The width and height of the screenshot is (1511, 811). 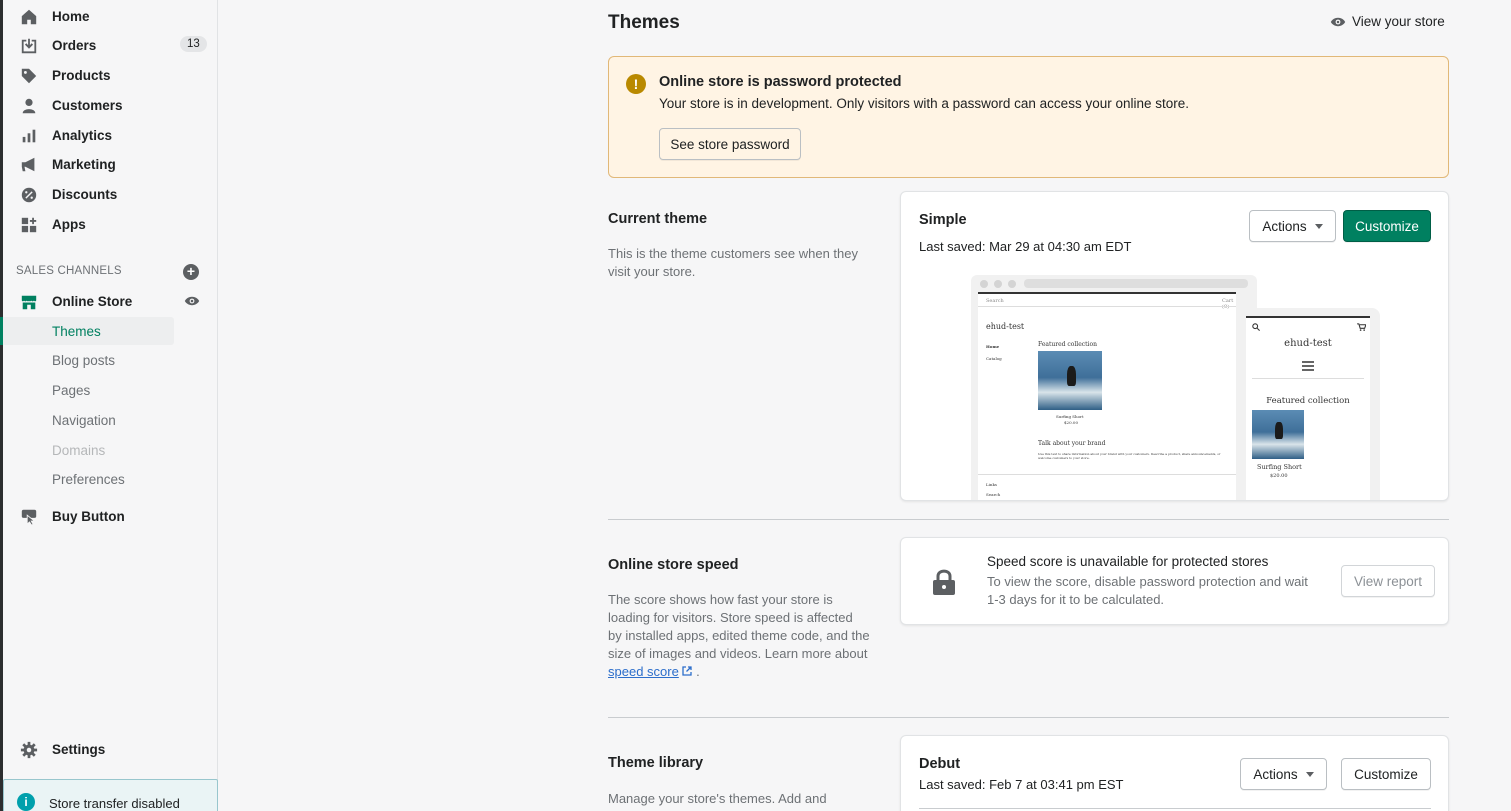 I want to click on sales-channels-heading: SALES CHANNELS, so click(x=69, y=271).